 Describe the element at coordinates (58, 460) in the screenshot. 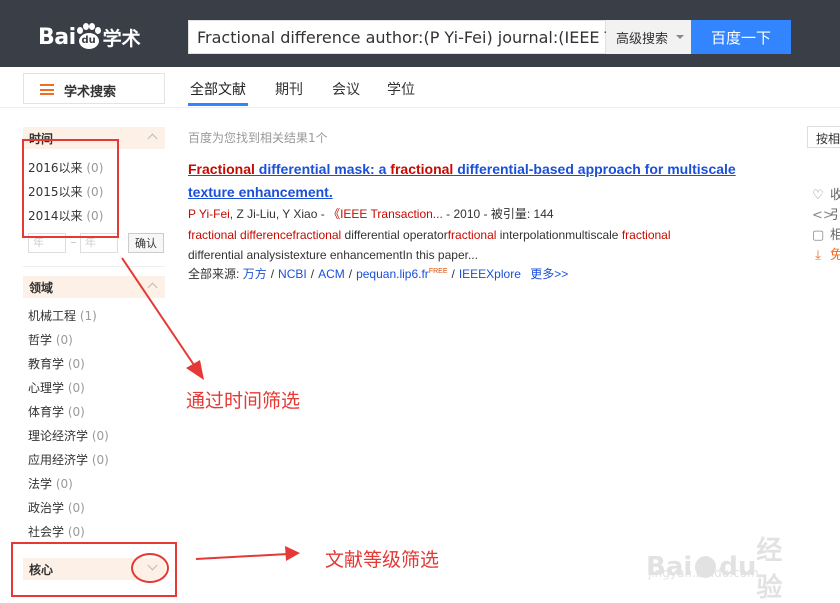

I see `facet-item-label: 应用经济学` at that location.